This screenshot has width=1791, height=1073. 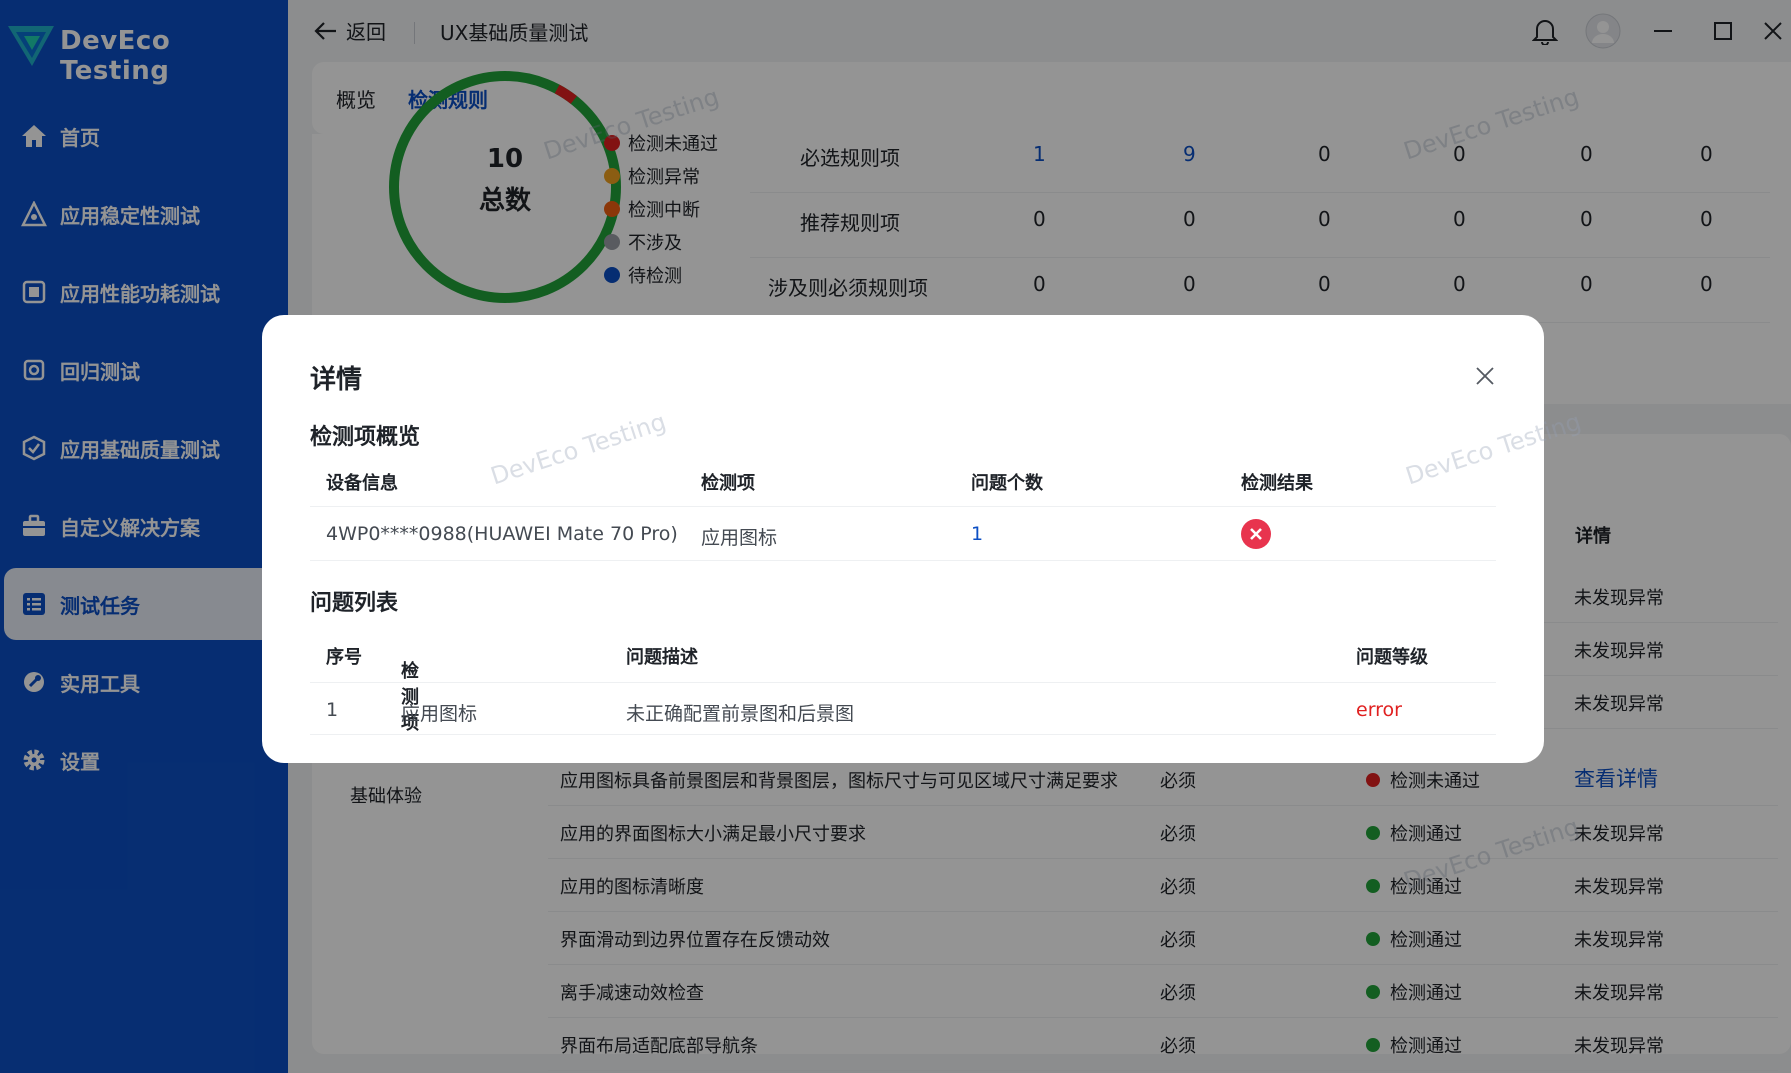 What do you see at coordinates (903, 678) in the screenshot?
I see `table-header: 序号 检测项 ⌄ 问题描述 问题等级` at bounding box center [903, 678].